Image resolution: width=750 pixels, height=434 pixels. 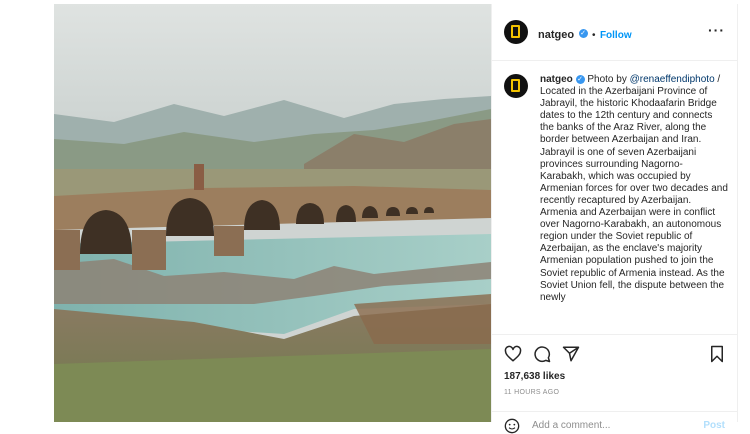 What do you see at coordinates (556, 79) in the screenshot?
I see `caption-username: natgeo` at bounding box center [556, 79].